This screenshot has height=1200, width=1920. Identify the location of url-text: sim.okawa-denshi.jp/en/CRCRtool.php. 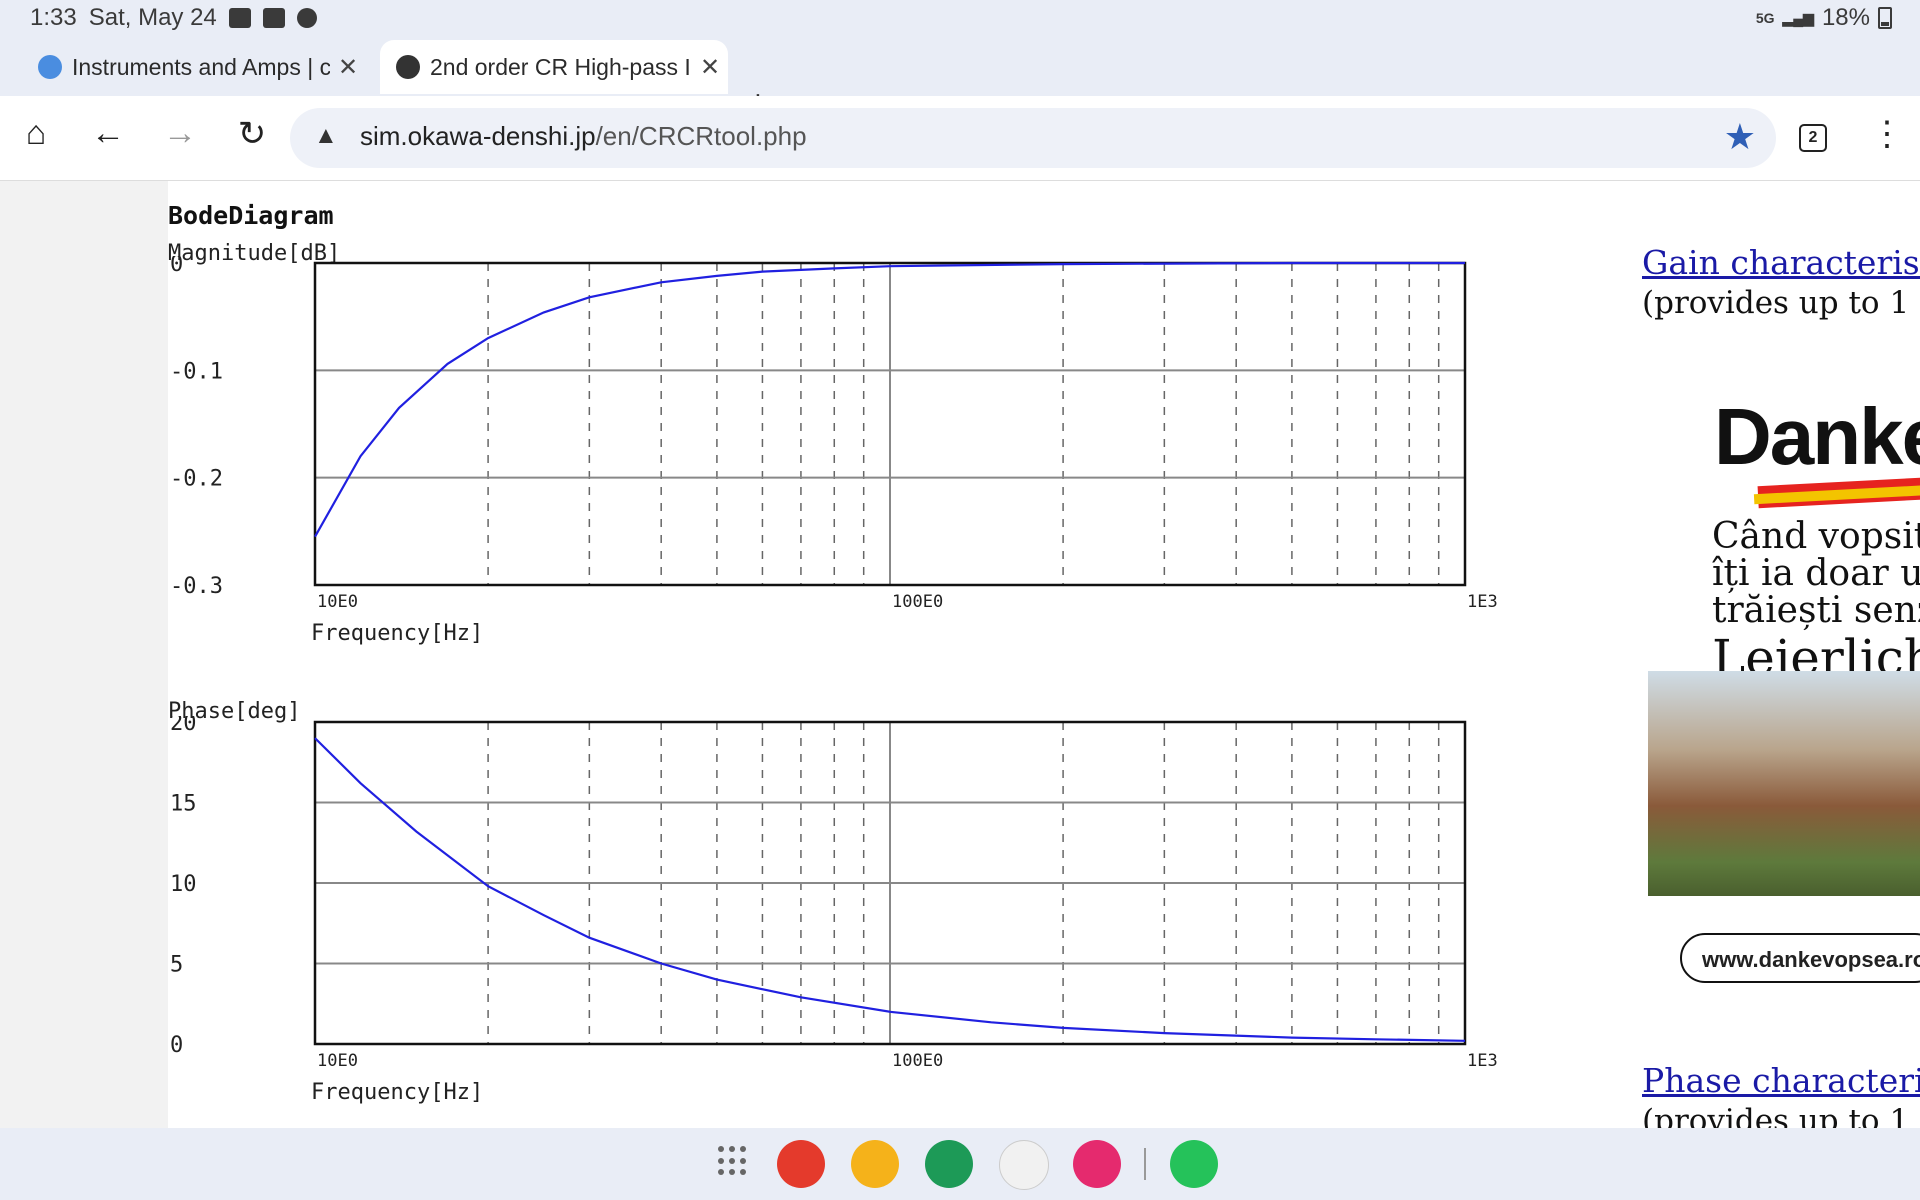
(583, 136).